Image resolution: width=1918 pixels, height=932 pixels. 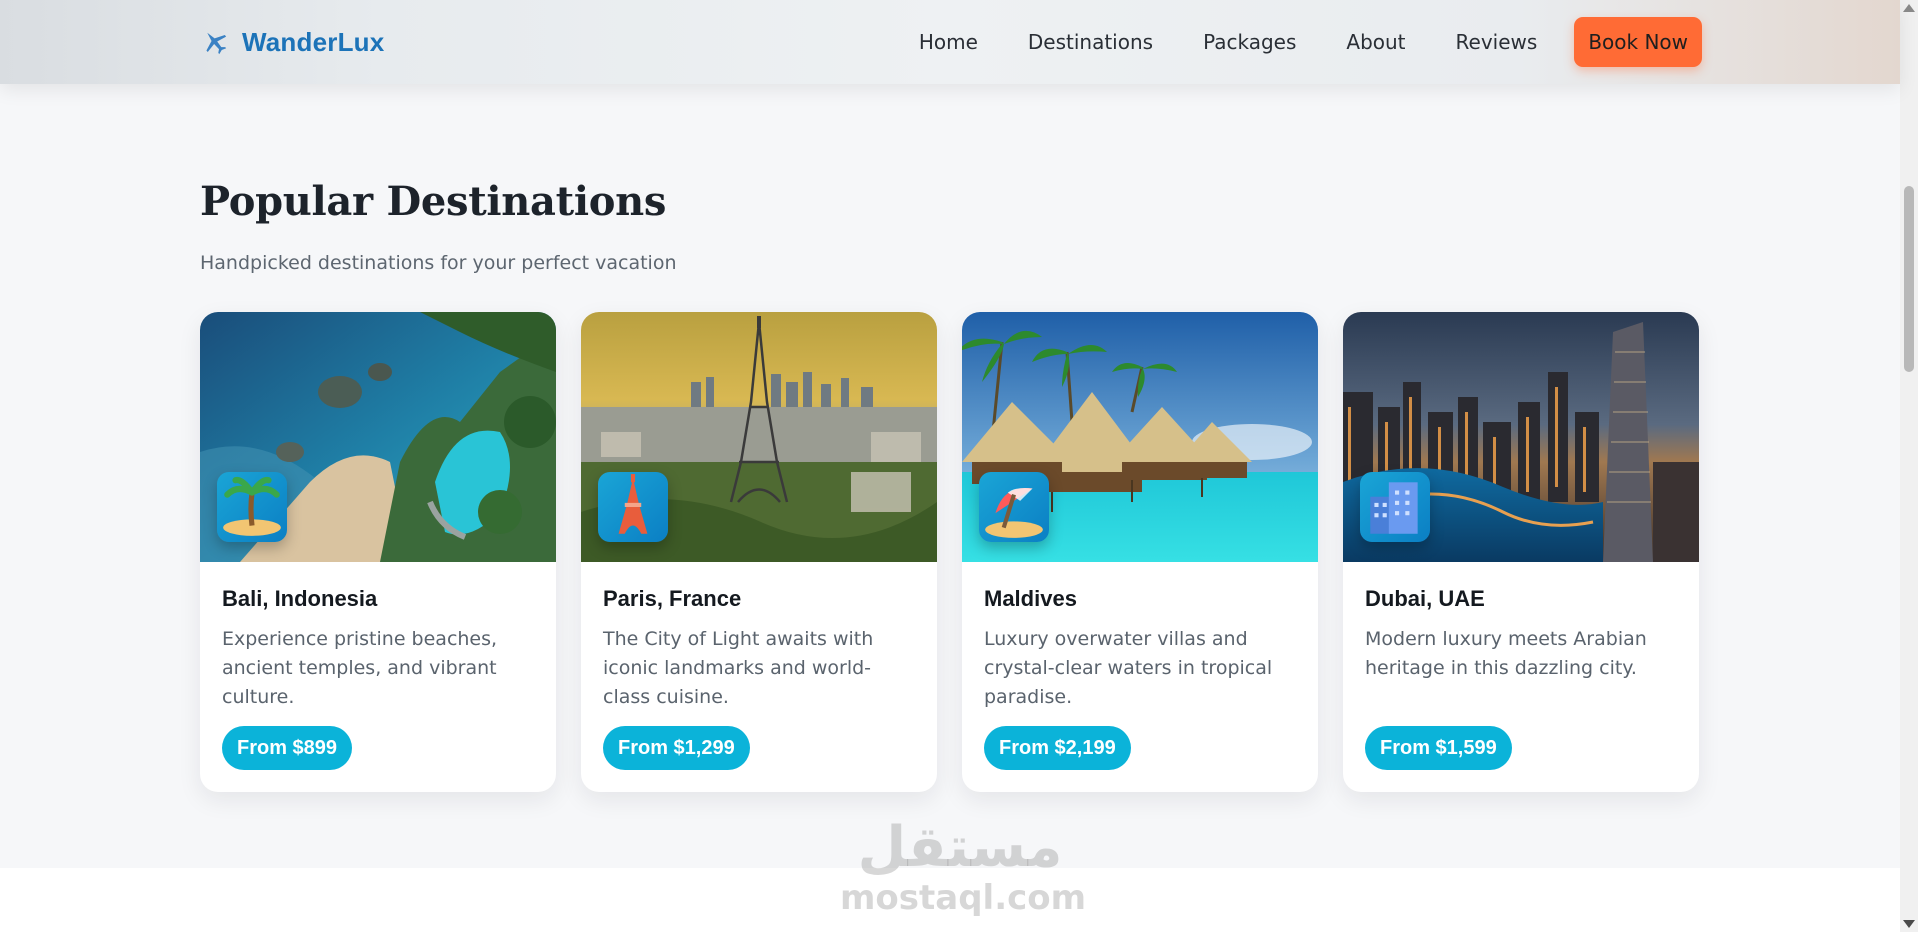 I want to click on nav-link-about: About, so click(x=1375, y=42).